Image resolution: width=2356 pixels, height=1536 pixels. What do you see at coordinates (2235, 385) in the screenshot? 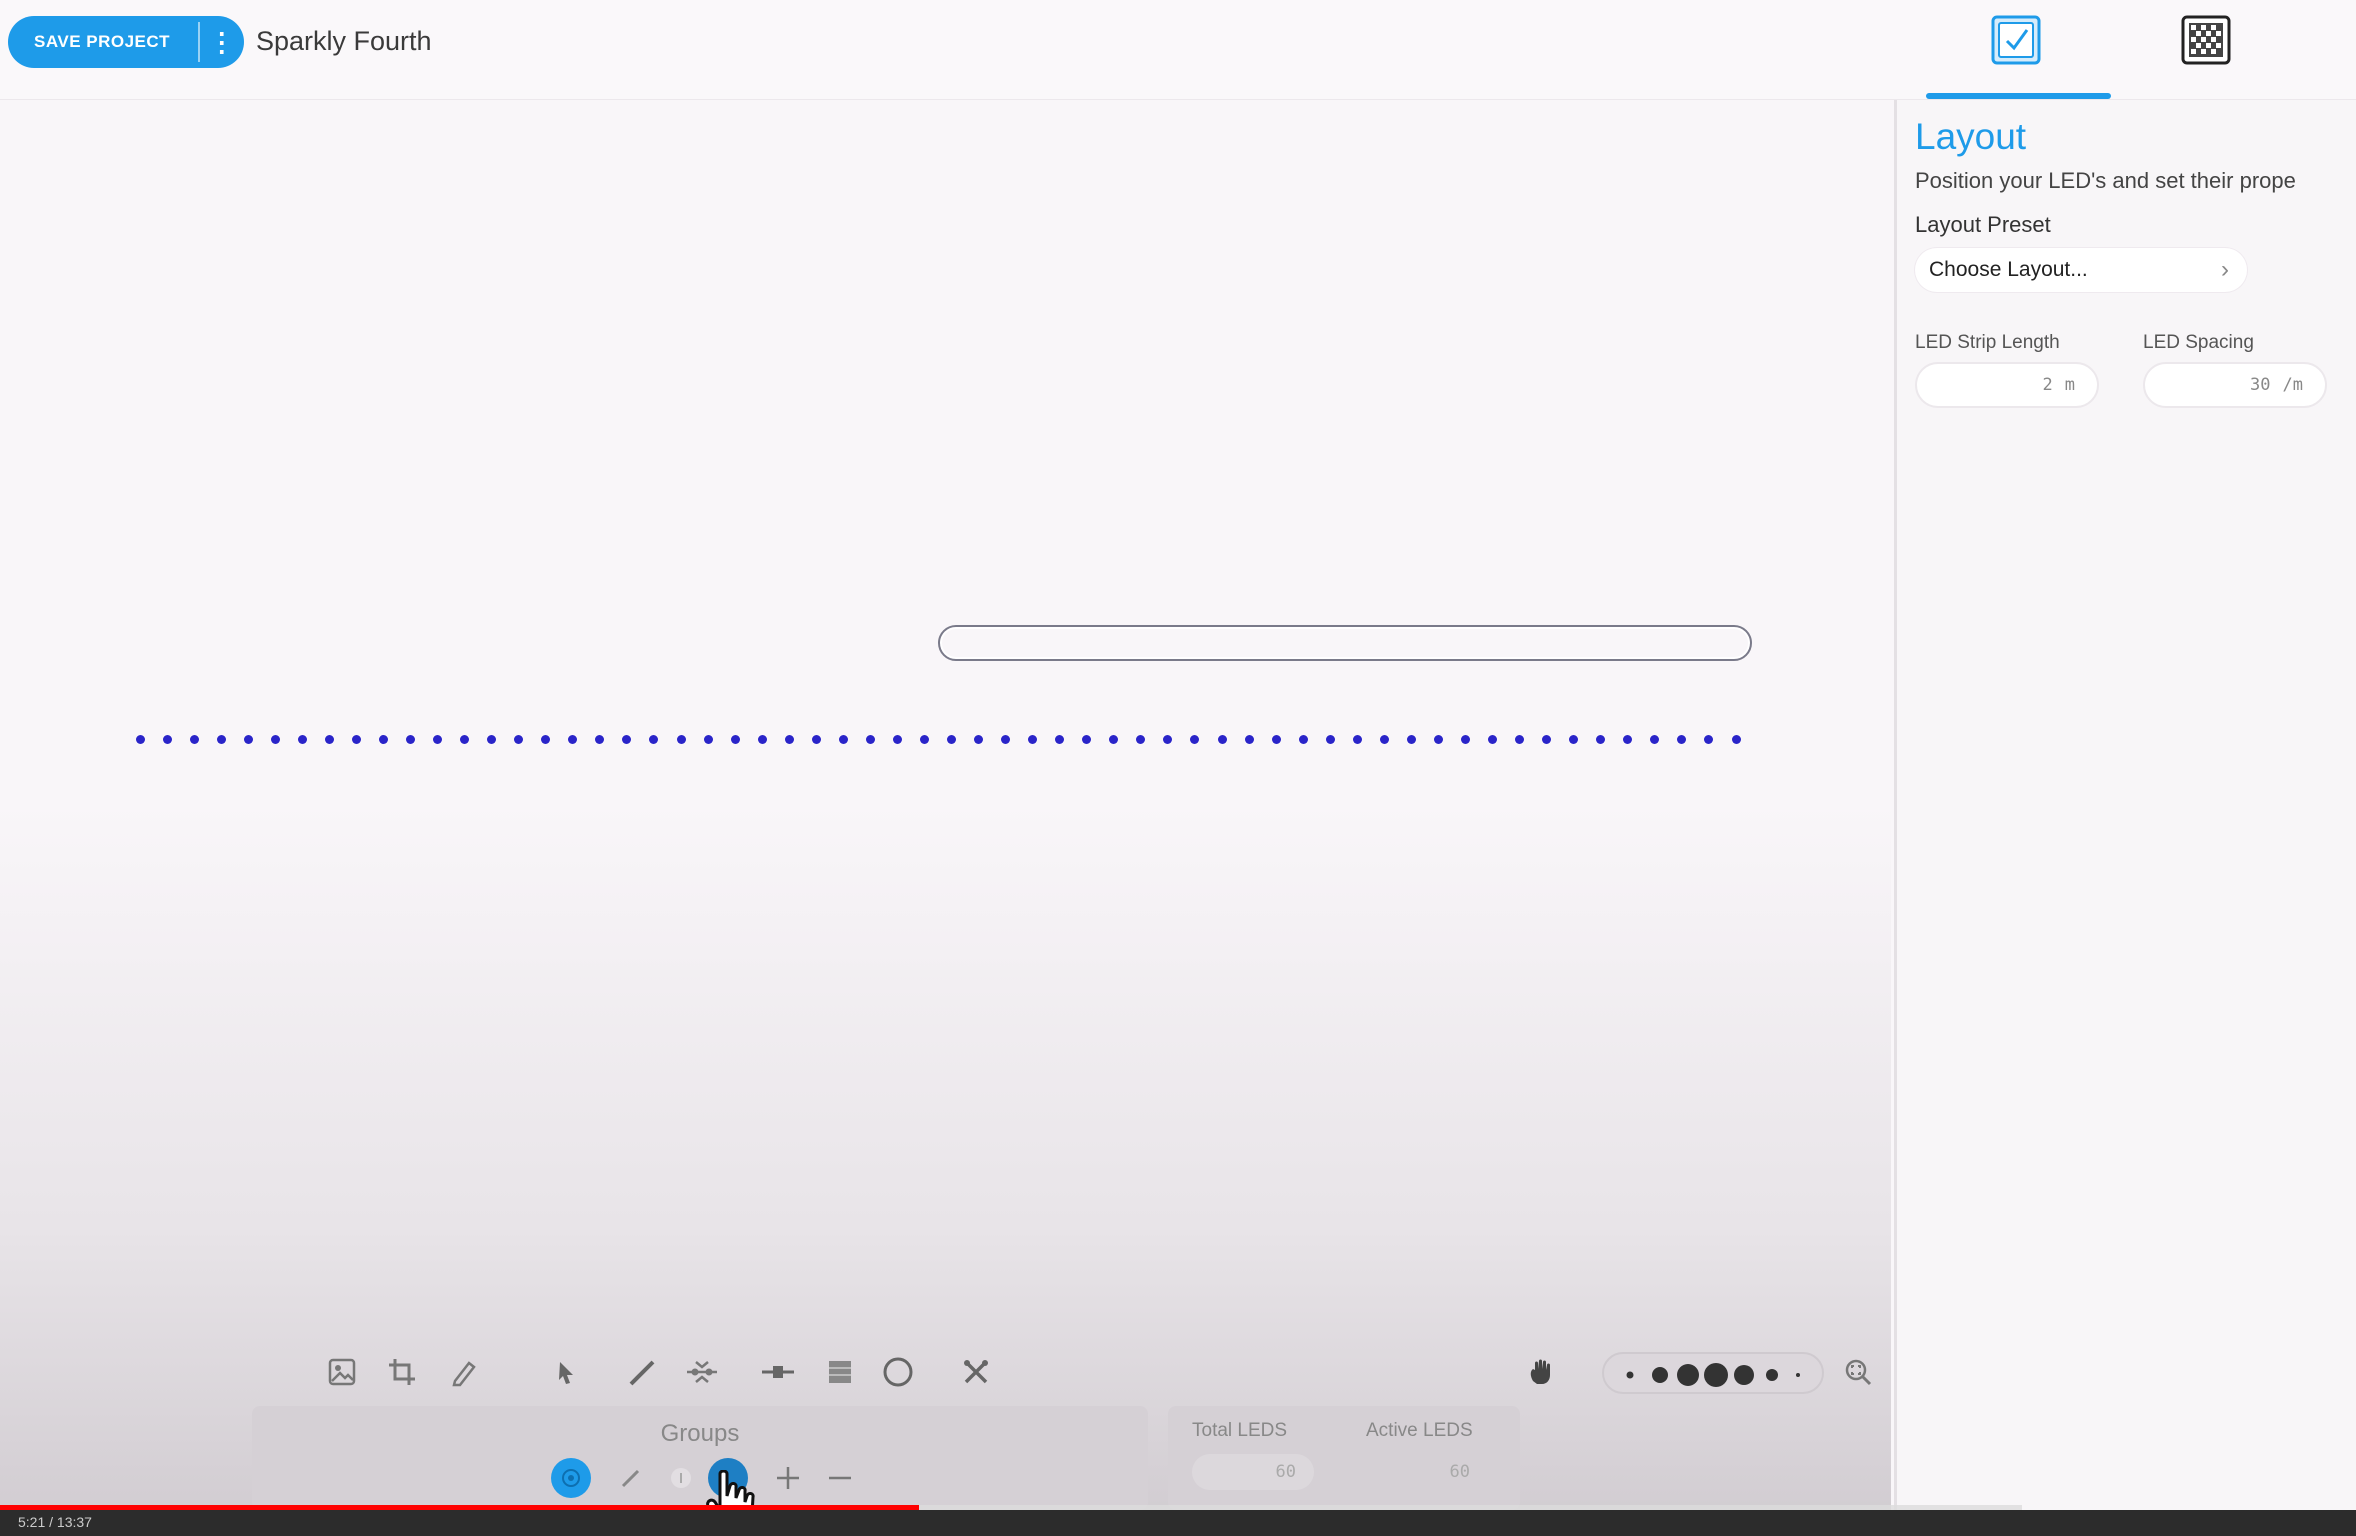
I see `led-spacing-field: 30 /m` at bounding box center [2235, 385].